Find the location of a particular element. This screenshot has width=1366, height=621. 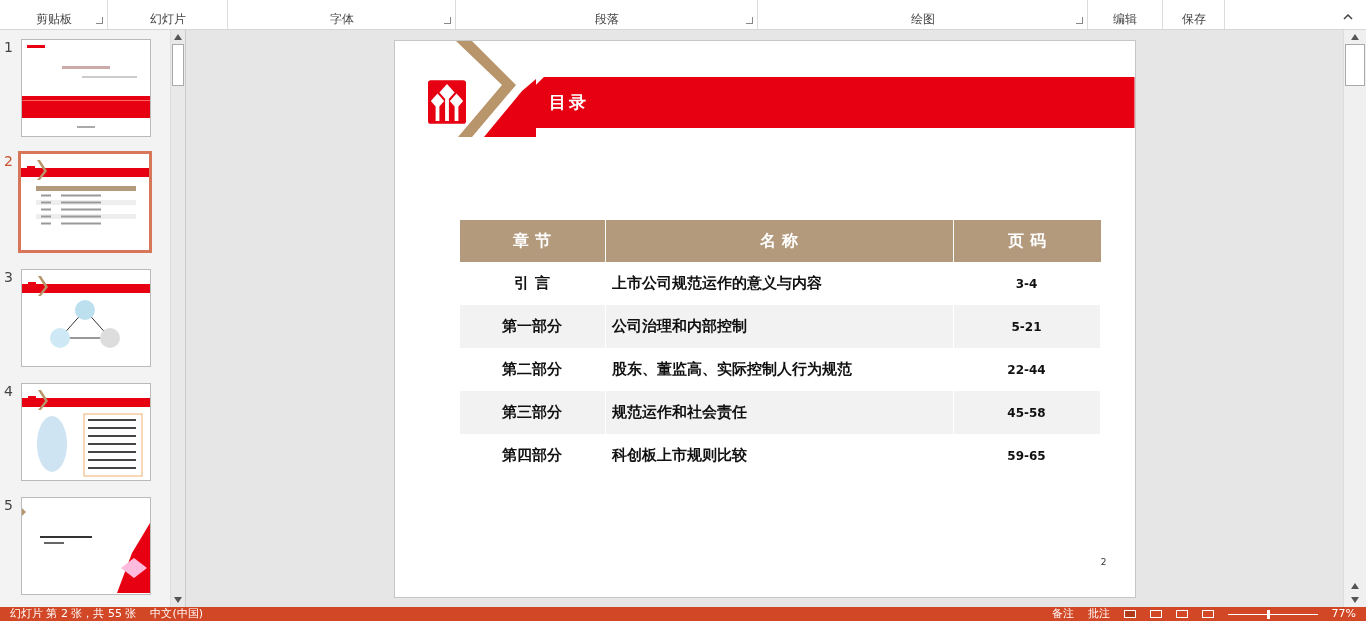

scroll-down-icon is located at coordinates (178, 600).